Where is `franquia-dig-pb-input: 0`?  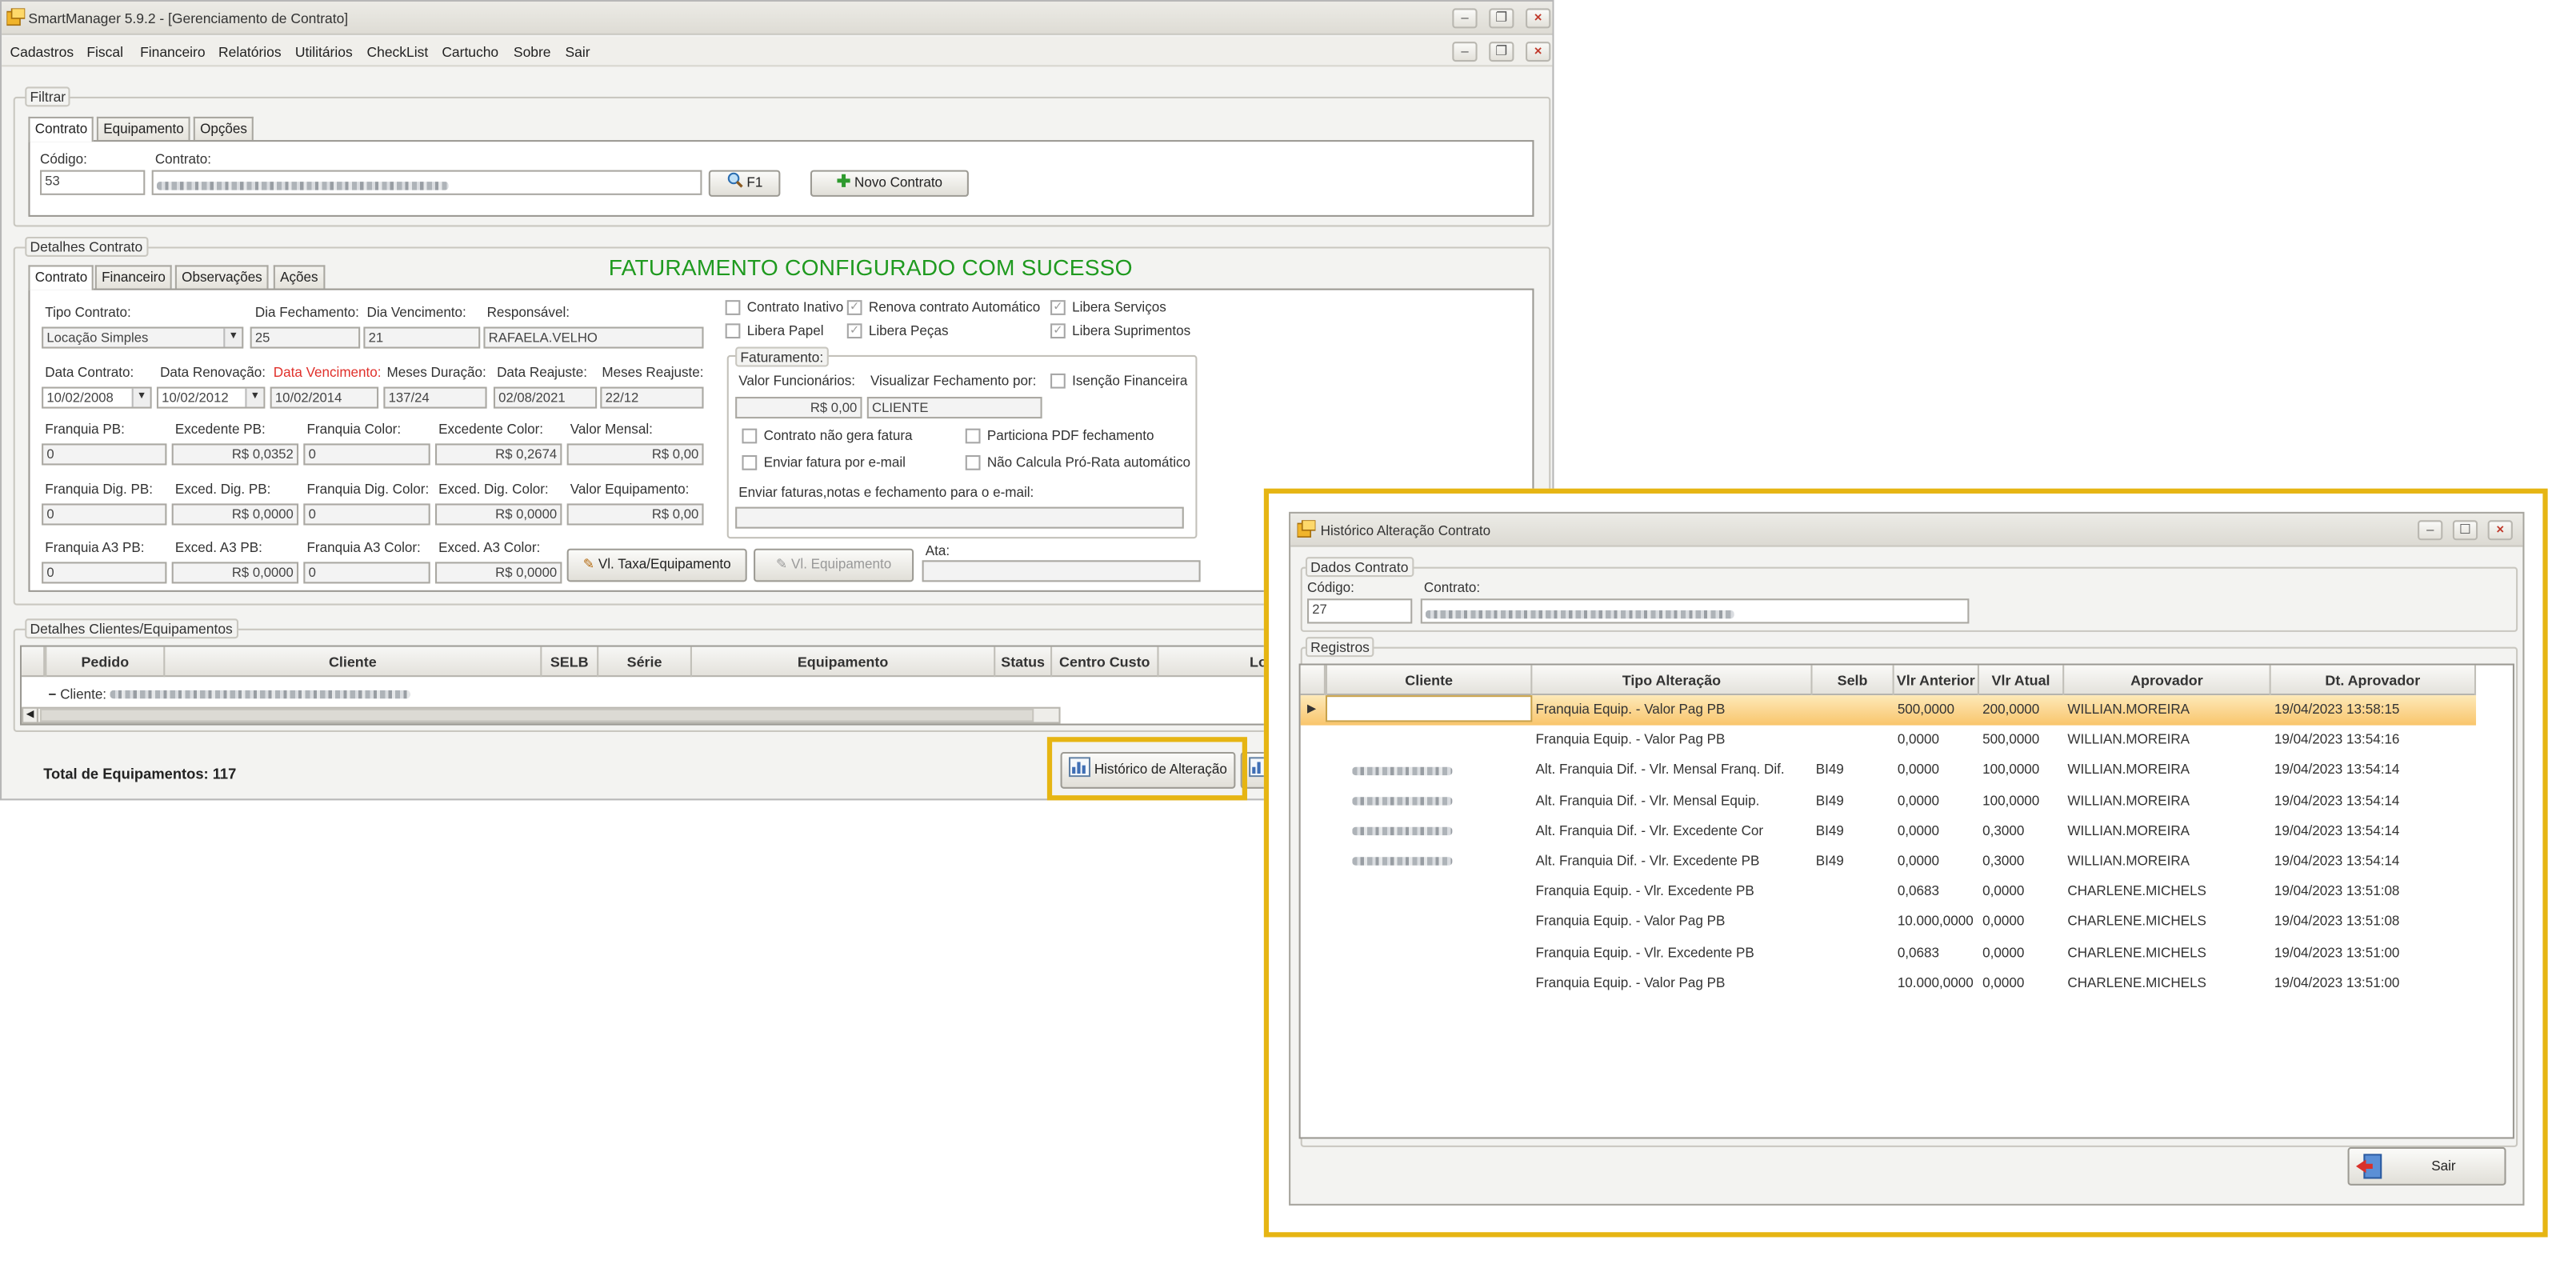 franquia-dig-pb-input: 0 is located at coordinates (104, 514).